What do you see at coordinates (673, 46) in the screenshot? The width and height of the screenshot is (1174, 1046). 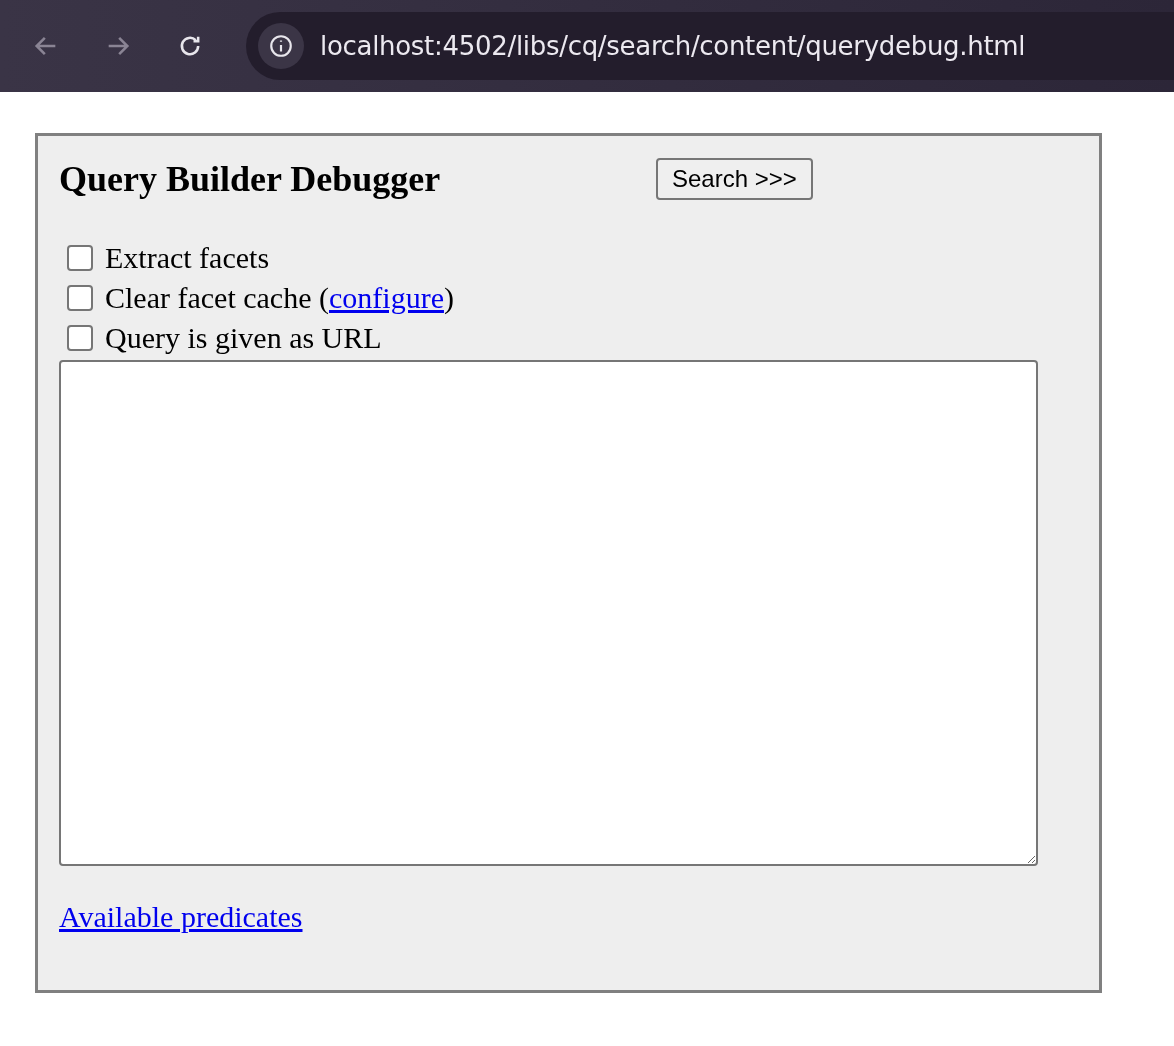 I see `url-text: localhost:4502/libs/cq/search/content/querydebug.html` at bounding box center [673, 46].